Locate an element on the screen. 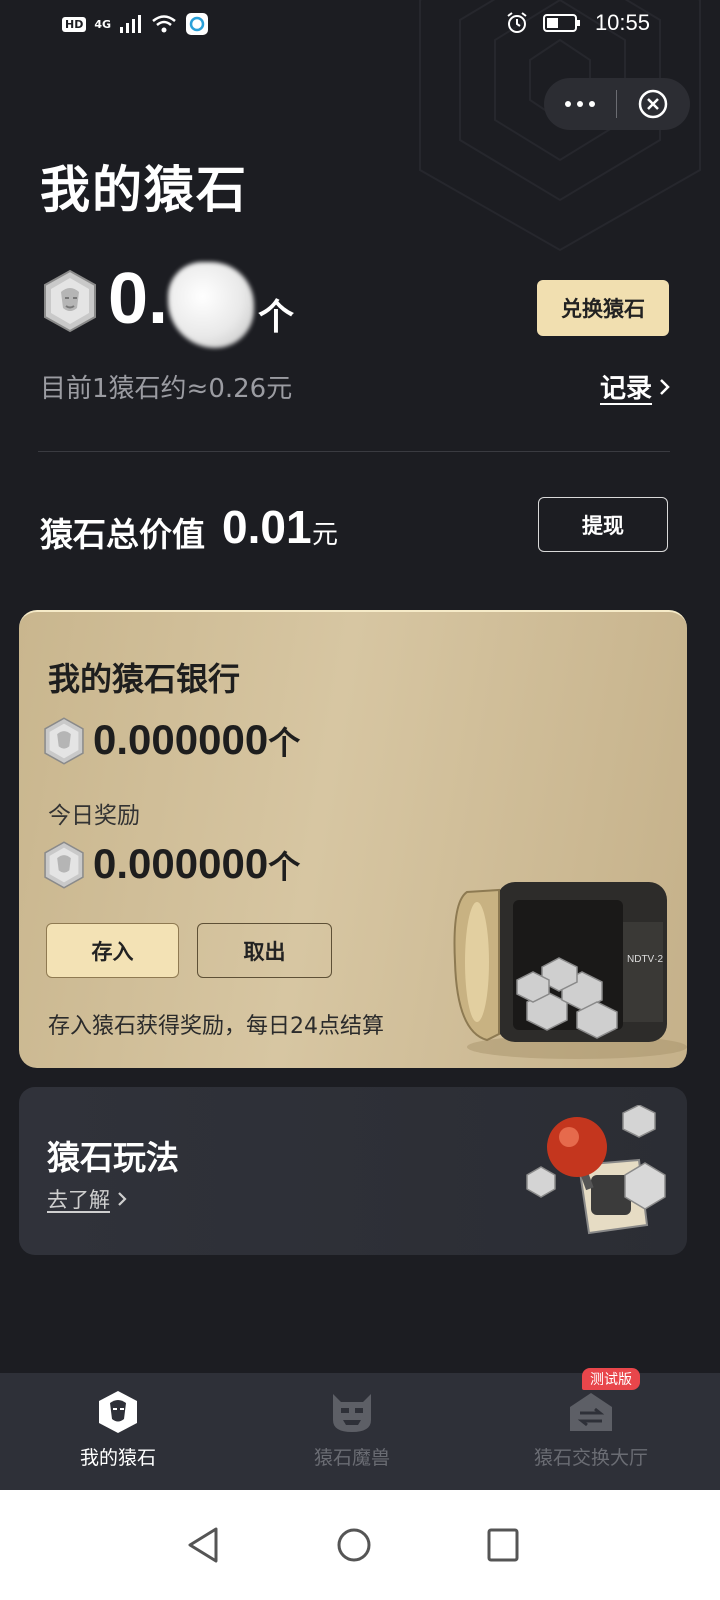 This screenshot has width=720, height=1600. stone-gameplay-card: 猿石玩法 去了解 is located at coordinates (353, 1171).